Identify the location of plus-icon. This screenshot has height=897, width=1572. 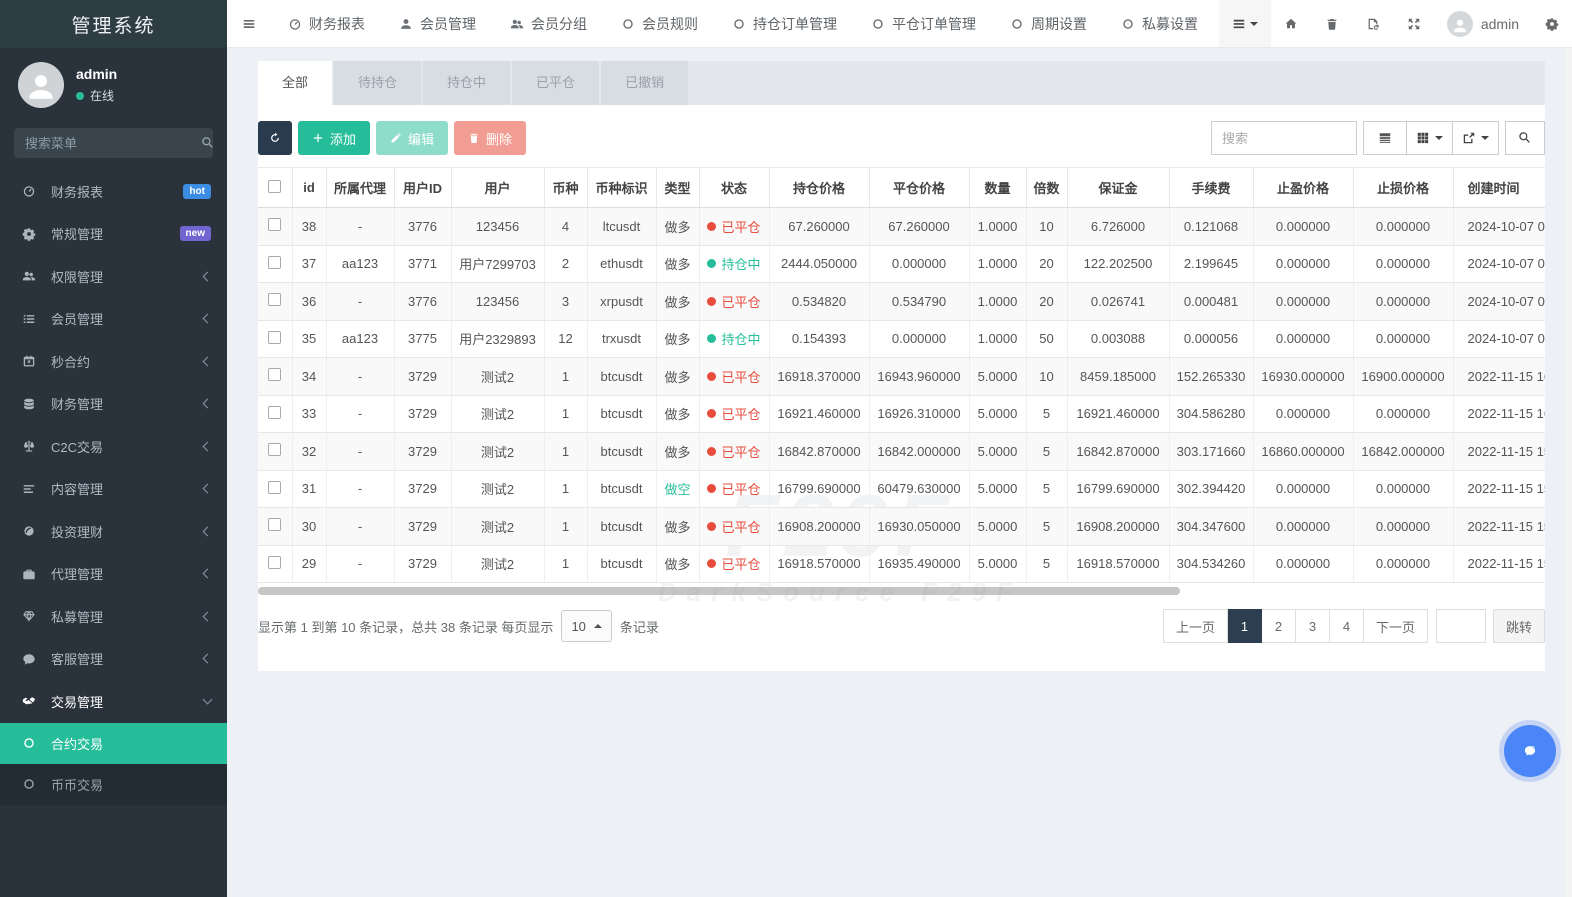
(318, 138).